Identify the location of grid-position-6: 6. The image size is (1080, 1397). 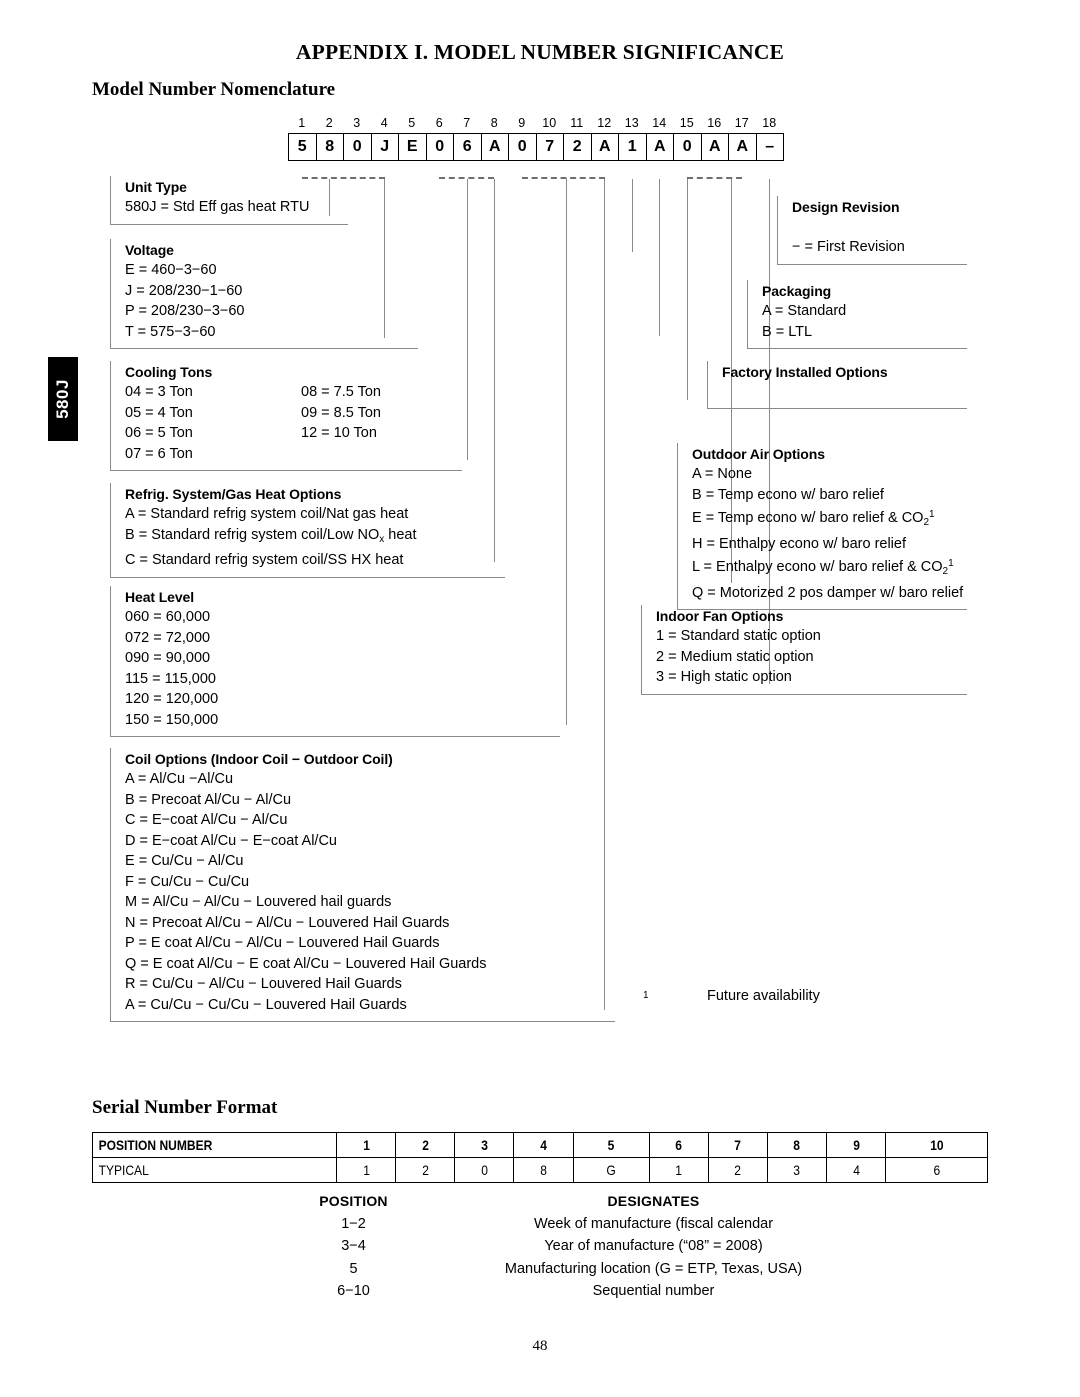
(439, 123).